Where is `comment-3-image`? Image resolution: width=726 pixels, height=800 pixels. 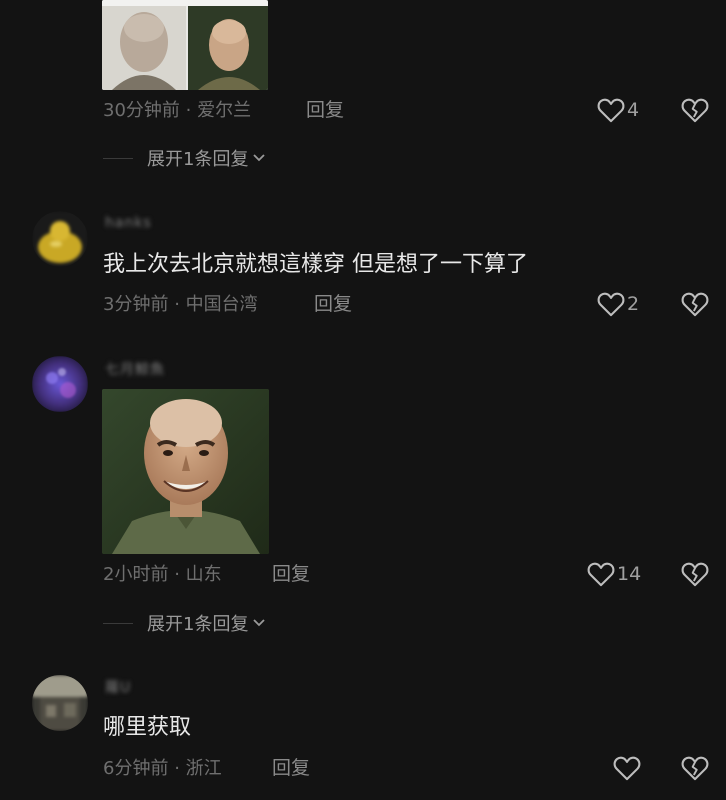 comment-3-image is located at coordinates (185, 471).